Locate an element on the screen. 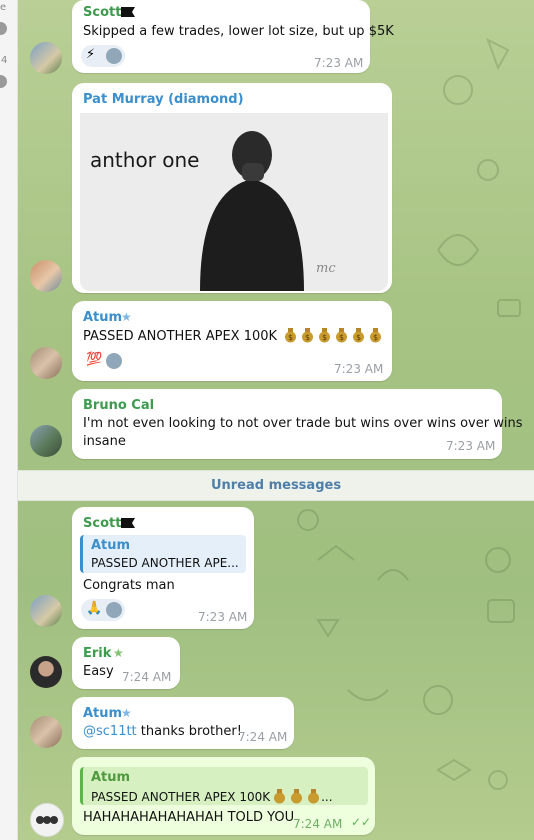  gif-watermark: mc is located at coordinates (326, 268).